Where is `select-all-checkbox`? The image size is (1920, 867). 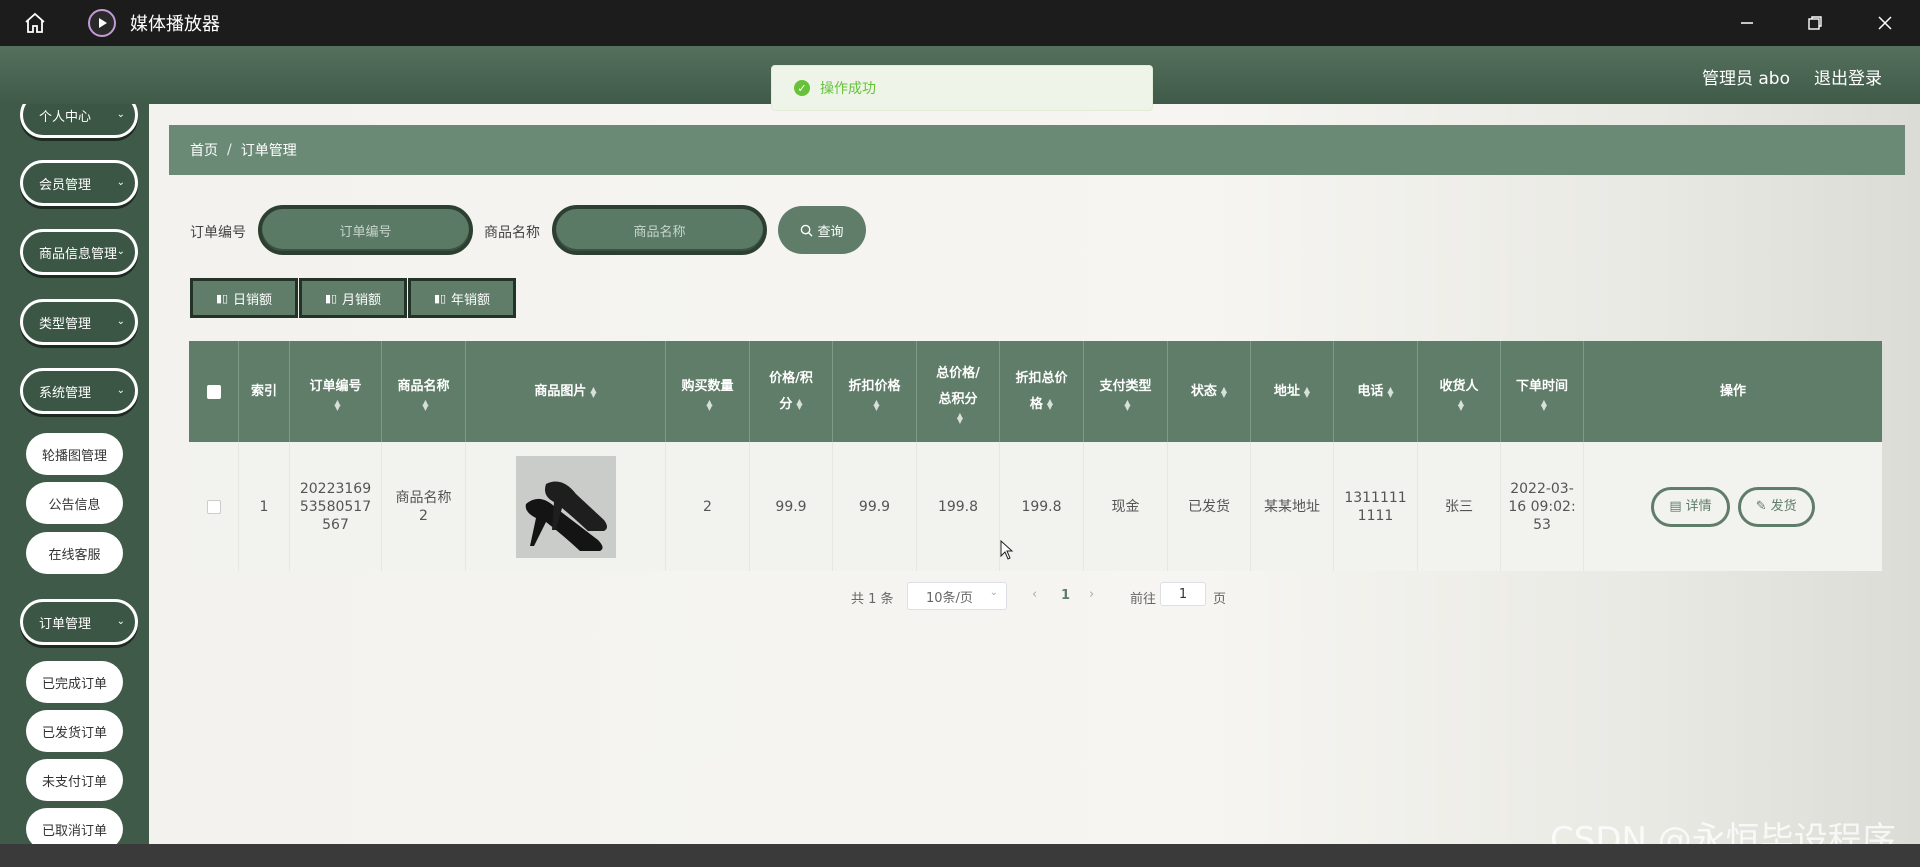 select-all-checkbox is located at coordinates (213, 391).